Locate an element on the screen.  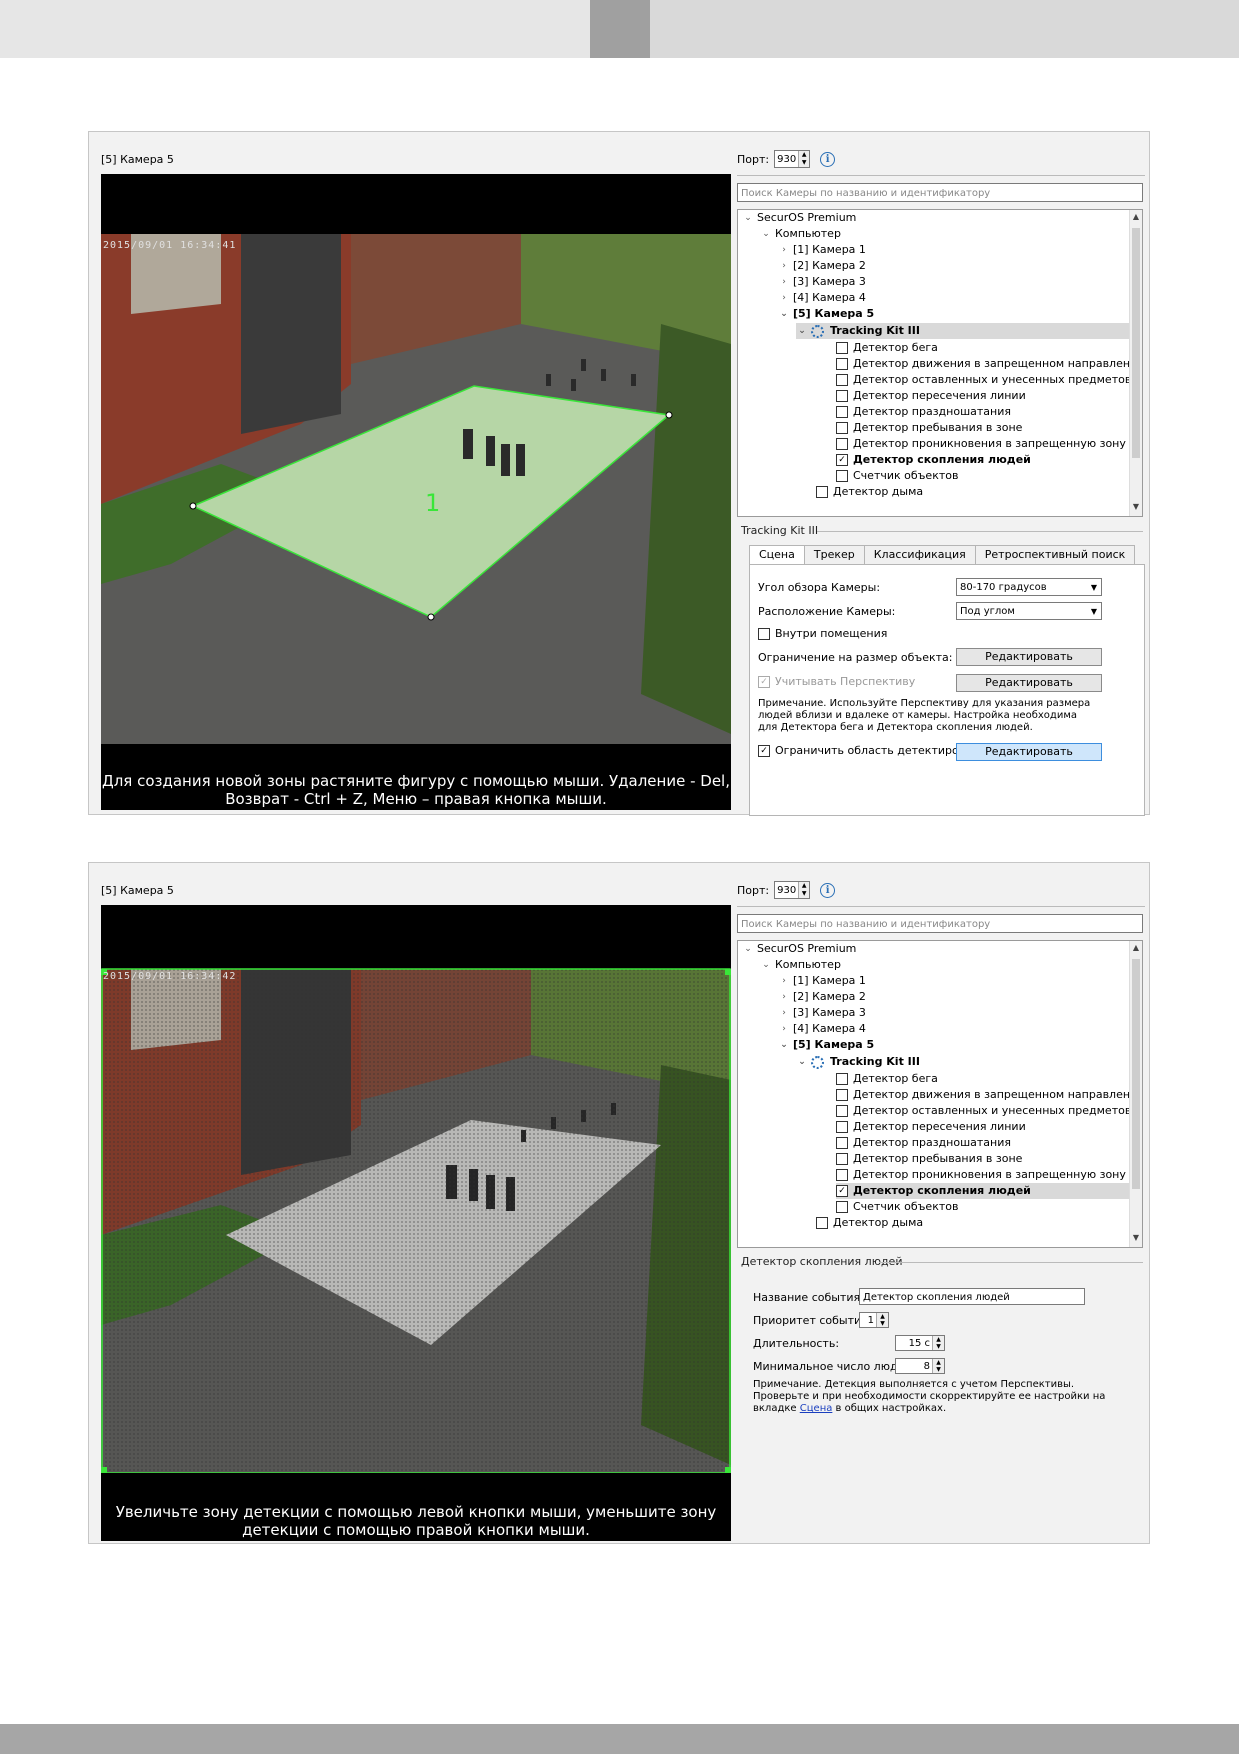
perspective-checkbox: ✓ Учитывать Перспективу is located at coordinates (836, 681).